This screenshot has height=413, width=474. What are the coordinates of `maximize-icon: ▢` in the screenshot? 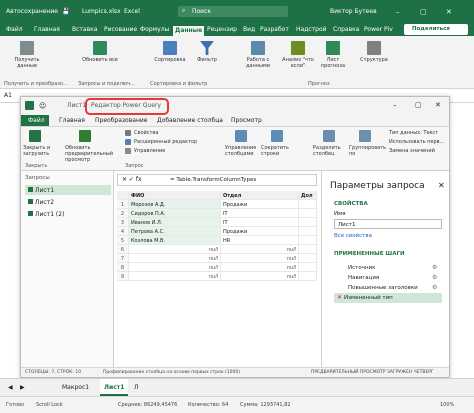 It's located at (423, 12).